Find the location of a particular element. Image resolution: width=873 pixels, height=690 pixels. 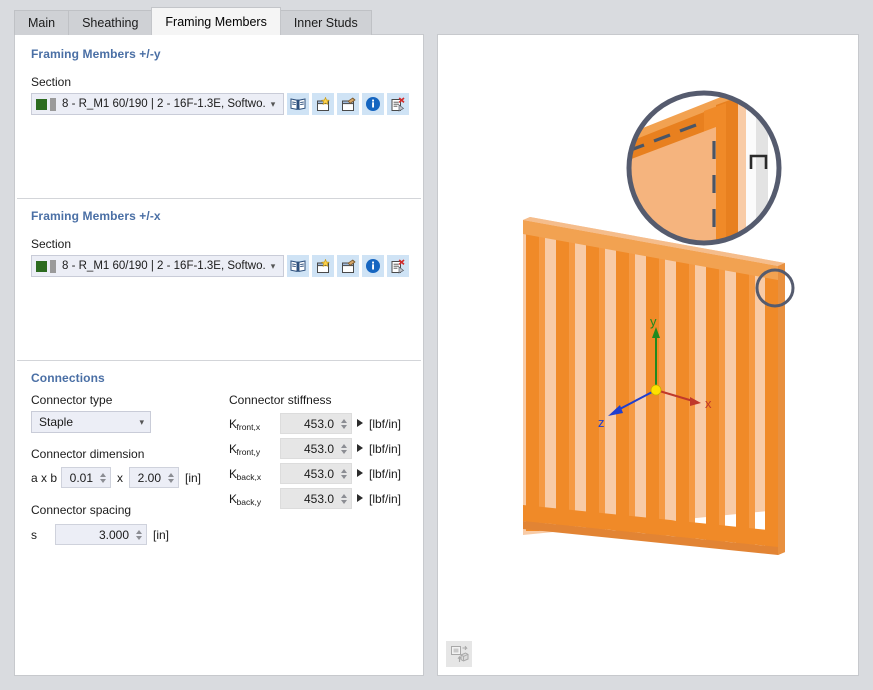

stiffness-back-x-input: 453.0 is located at coordinates (316, 473).